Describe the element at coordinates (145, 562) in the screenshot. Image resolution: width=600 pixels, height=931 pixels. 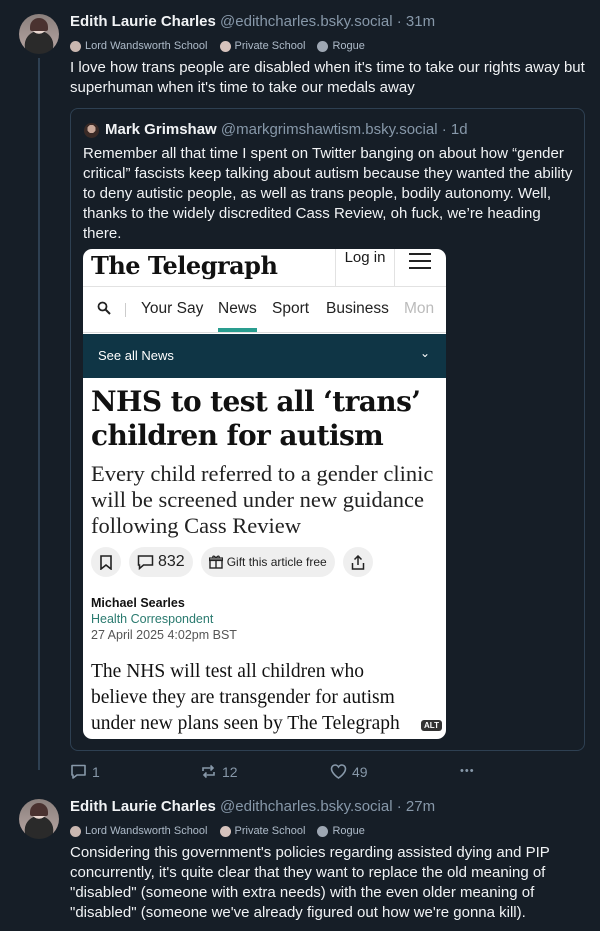
I see `comment-icon` at that location.